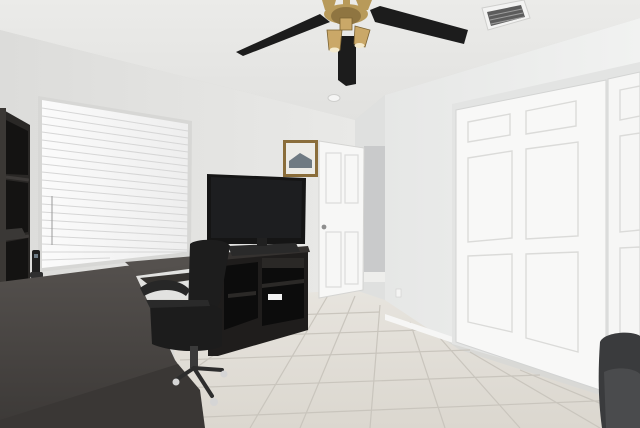 Image resolution: width=640 pixels, height=428 pixels. Describe the element at coordinates (115, 184) in the screenshot. I see `window-blinds` at that location.